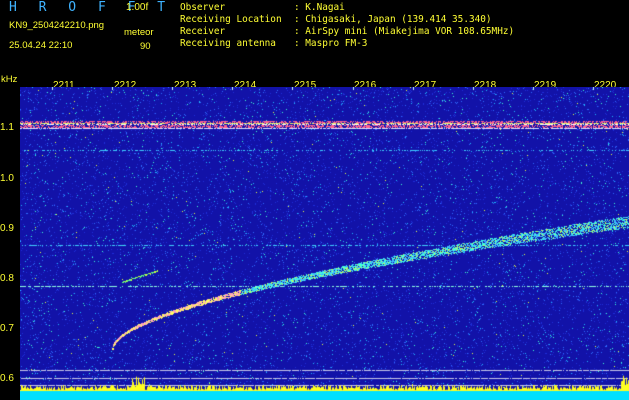 Image resolution: width=629 pixels, height=400 pixels. I want to click on info-value: : Chigasaki, Japan (139.414 35.340), so click(393, 19).